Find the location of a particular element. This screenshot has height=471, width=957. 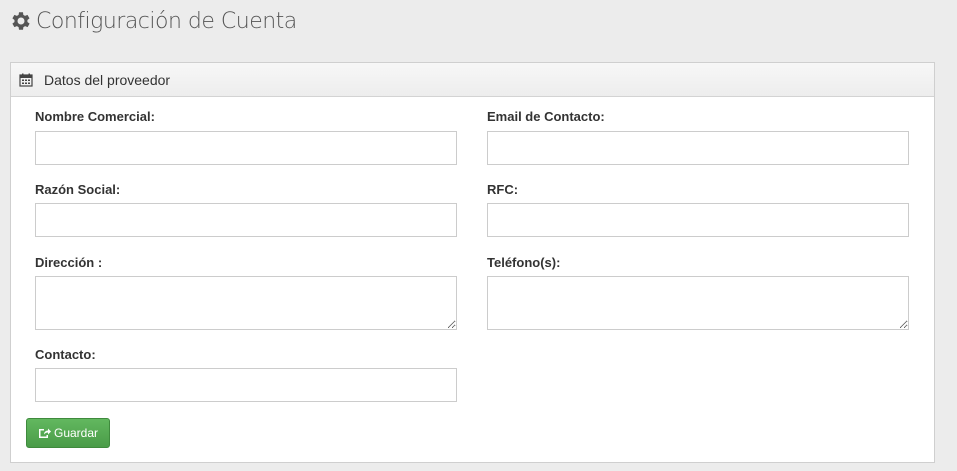

contacto-input is located at coordinates (246, 385).